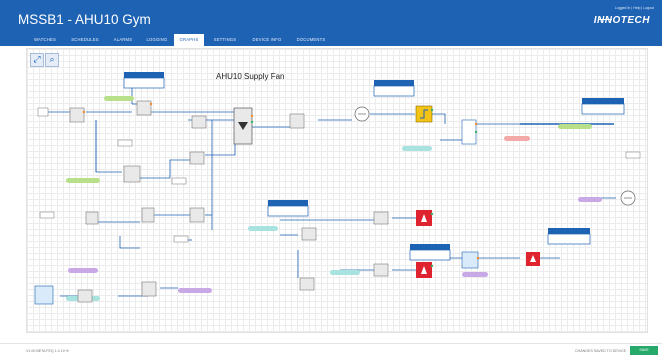 The height and width of the screenshot is (362, 662). What do you see at coordinates (47, 351) in the screenshot?
I see `footer-version: V1.00 BETA FEQ 1.0 10 %` at bounding box center [47, 351].